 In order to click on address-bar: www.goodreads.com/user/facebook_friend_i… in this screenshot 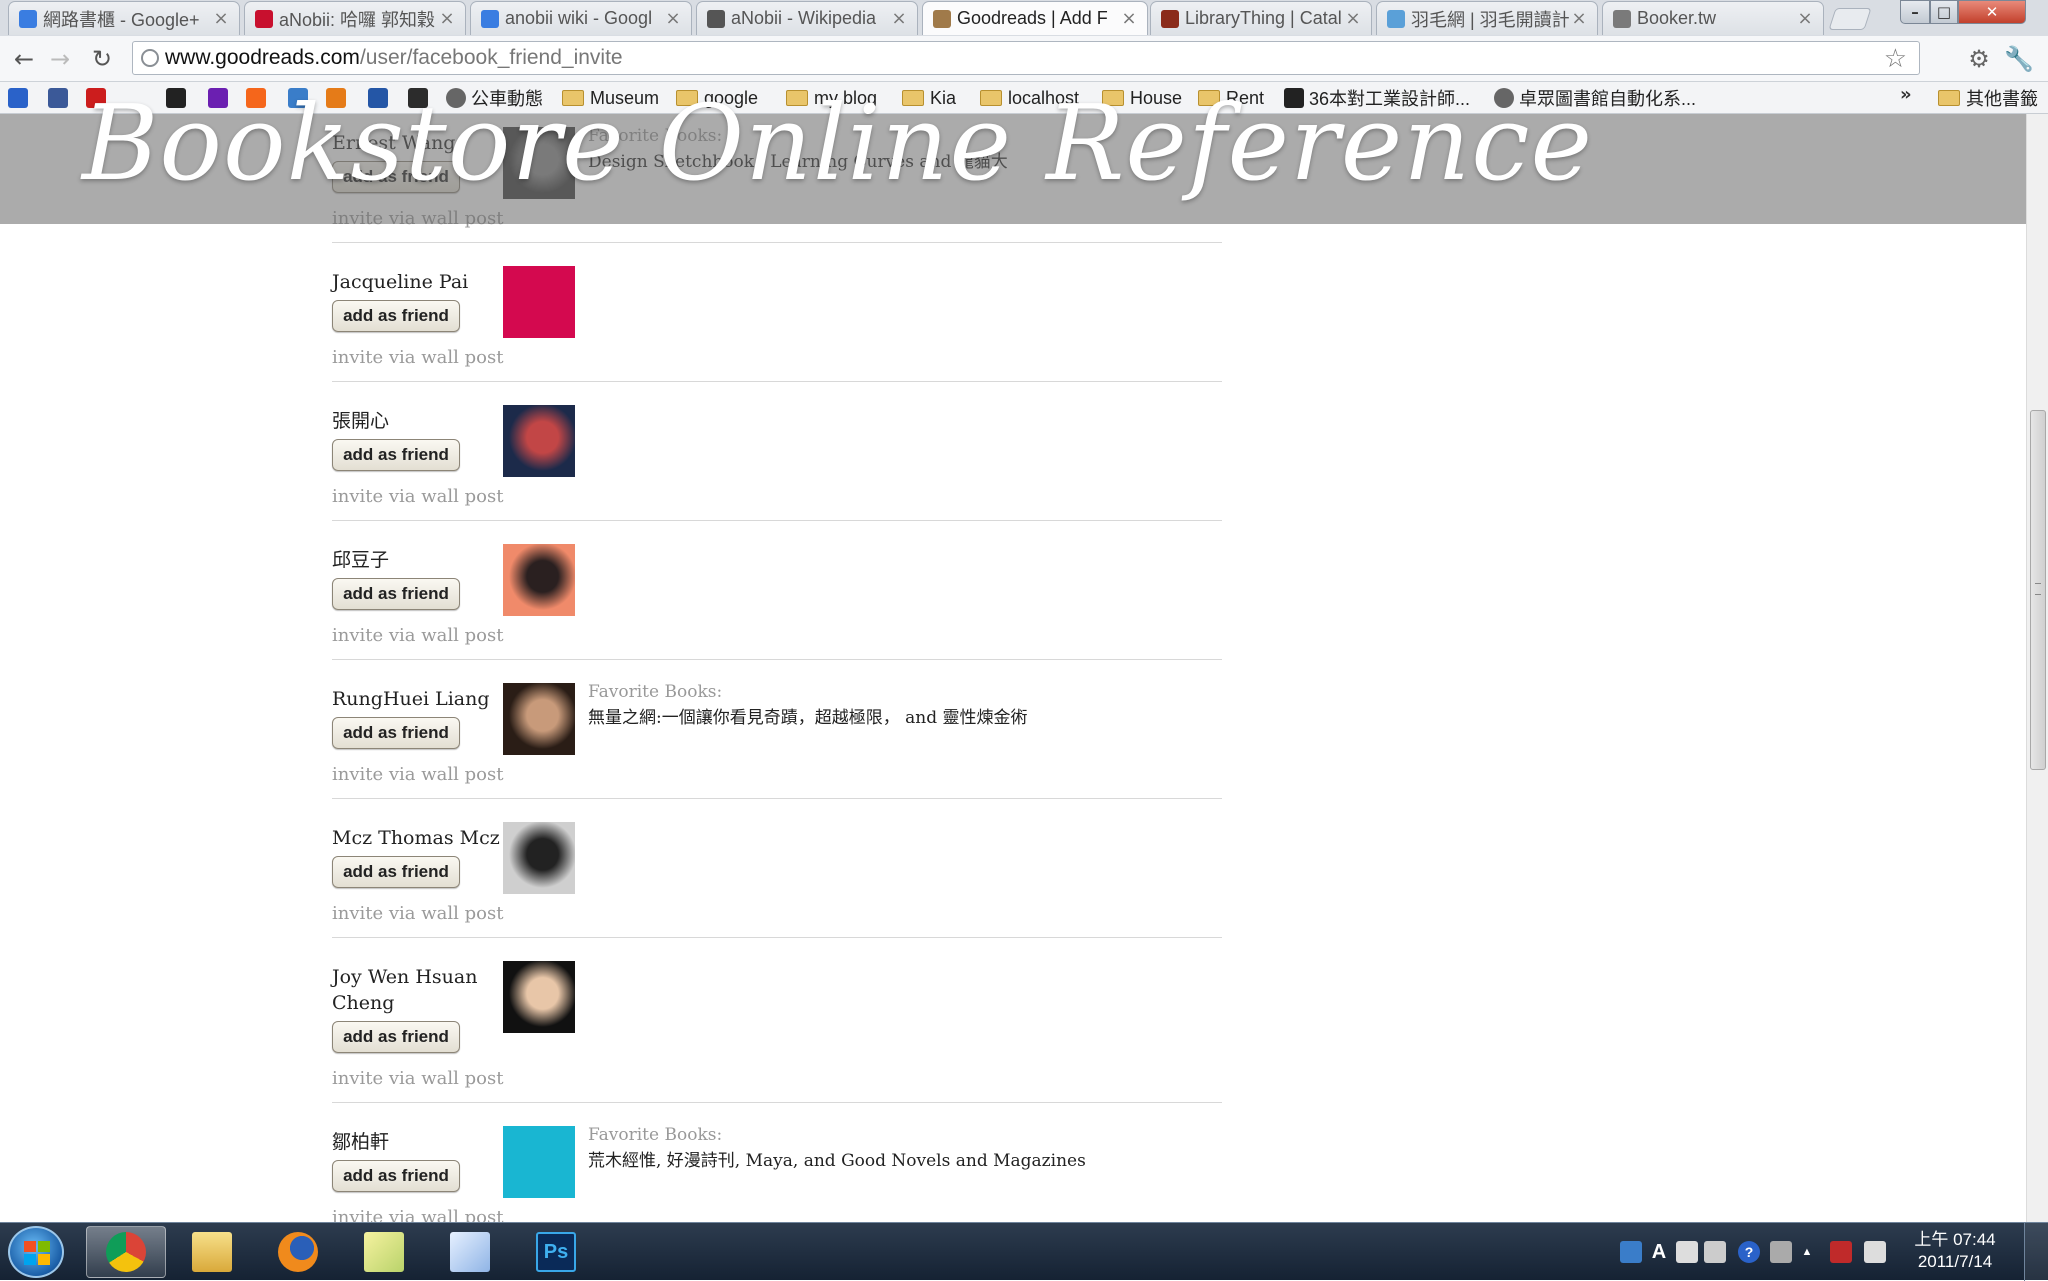, I will do `click(1026, 58)`.